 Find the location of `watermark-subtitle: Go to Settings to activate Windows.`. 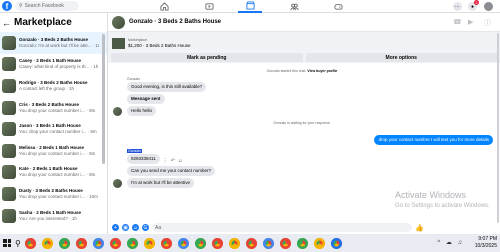

watermark-subtitle: Go to Settings to activate Windows. is located at coordinates (442, 206).